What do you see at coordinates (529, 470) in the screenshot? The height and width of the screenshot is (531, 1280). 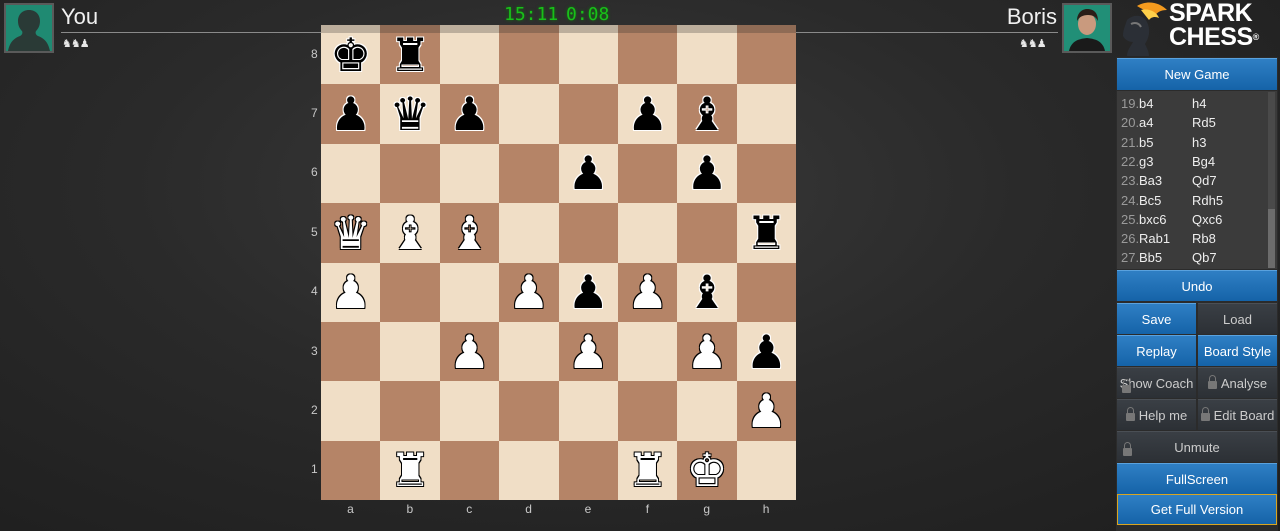 I see `square-d1` at bounding box center [529, 470].